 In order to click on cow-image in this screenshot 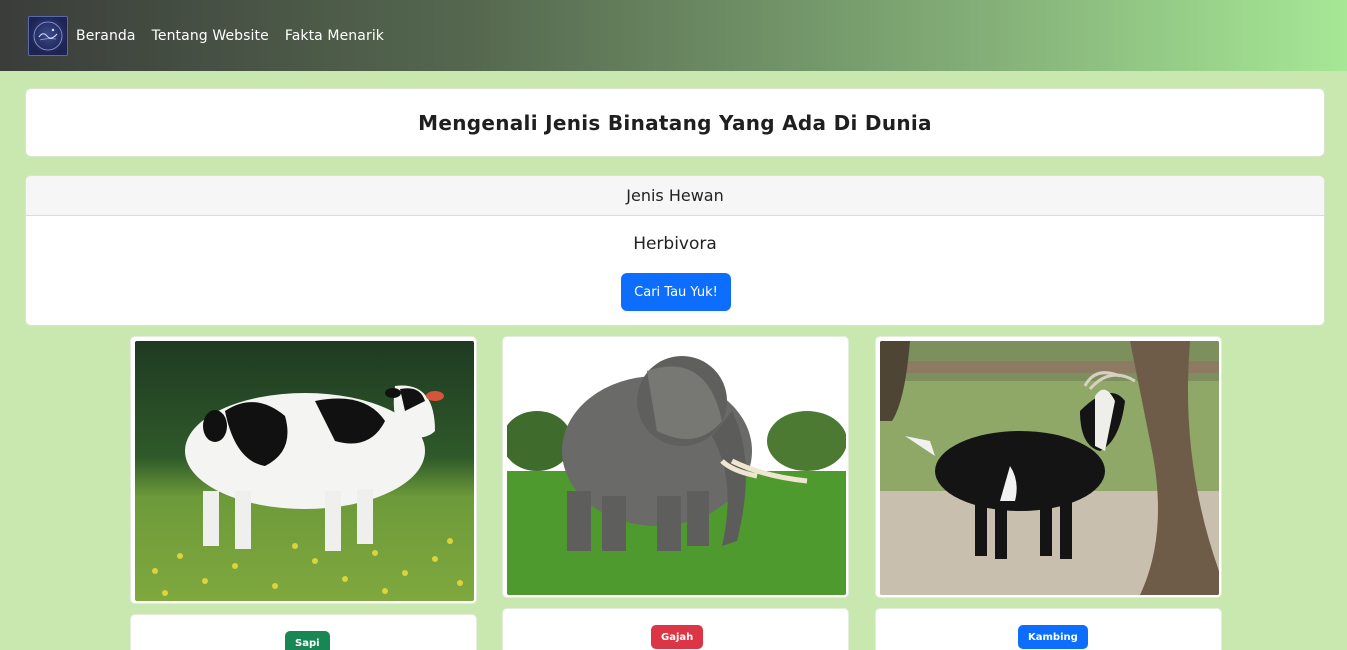, I will do `click(304, 471)`.